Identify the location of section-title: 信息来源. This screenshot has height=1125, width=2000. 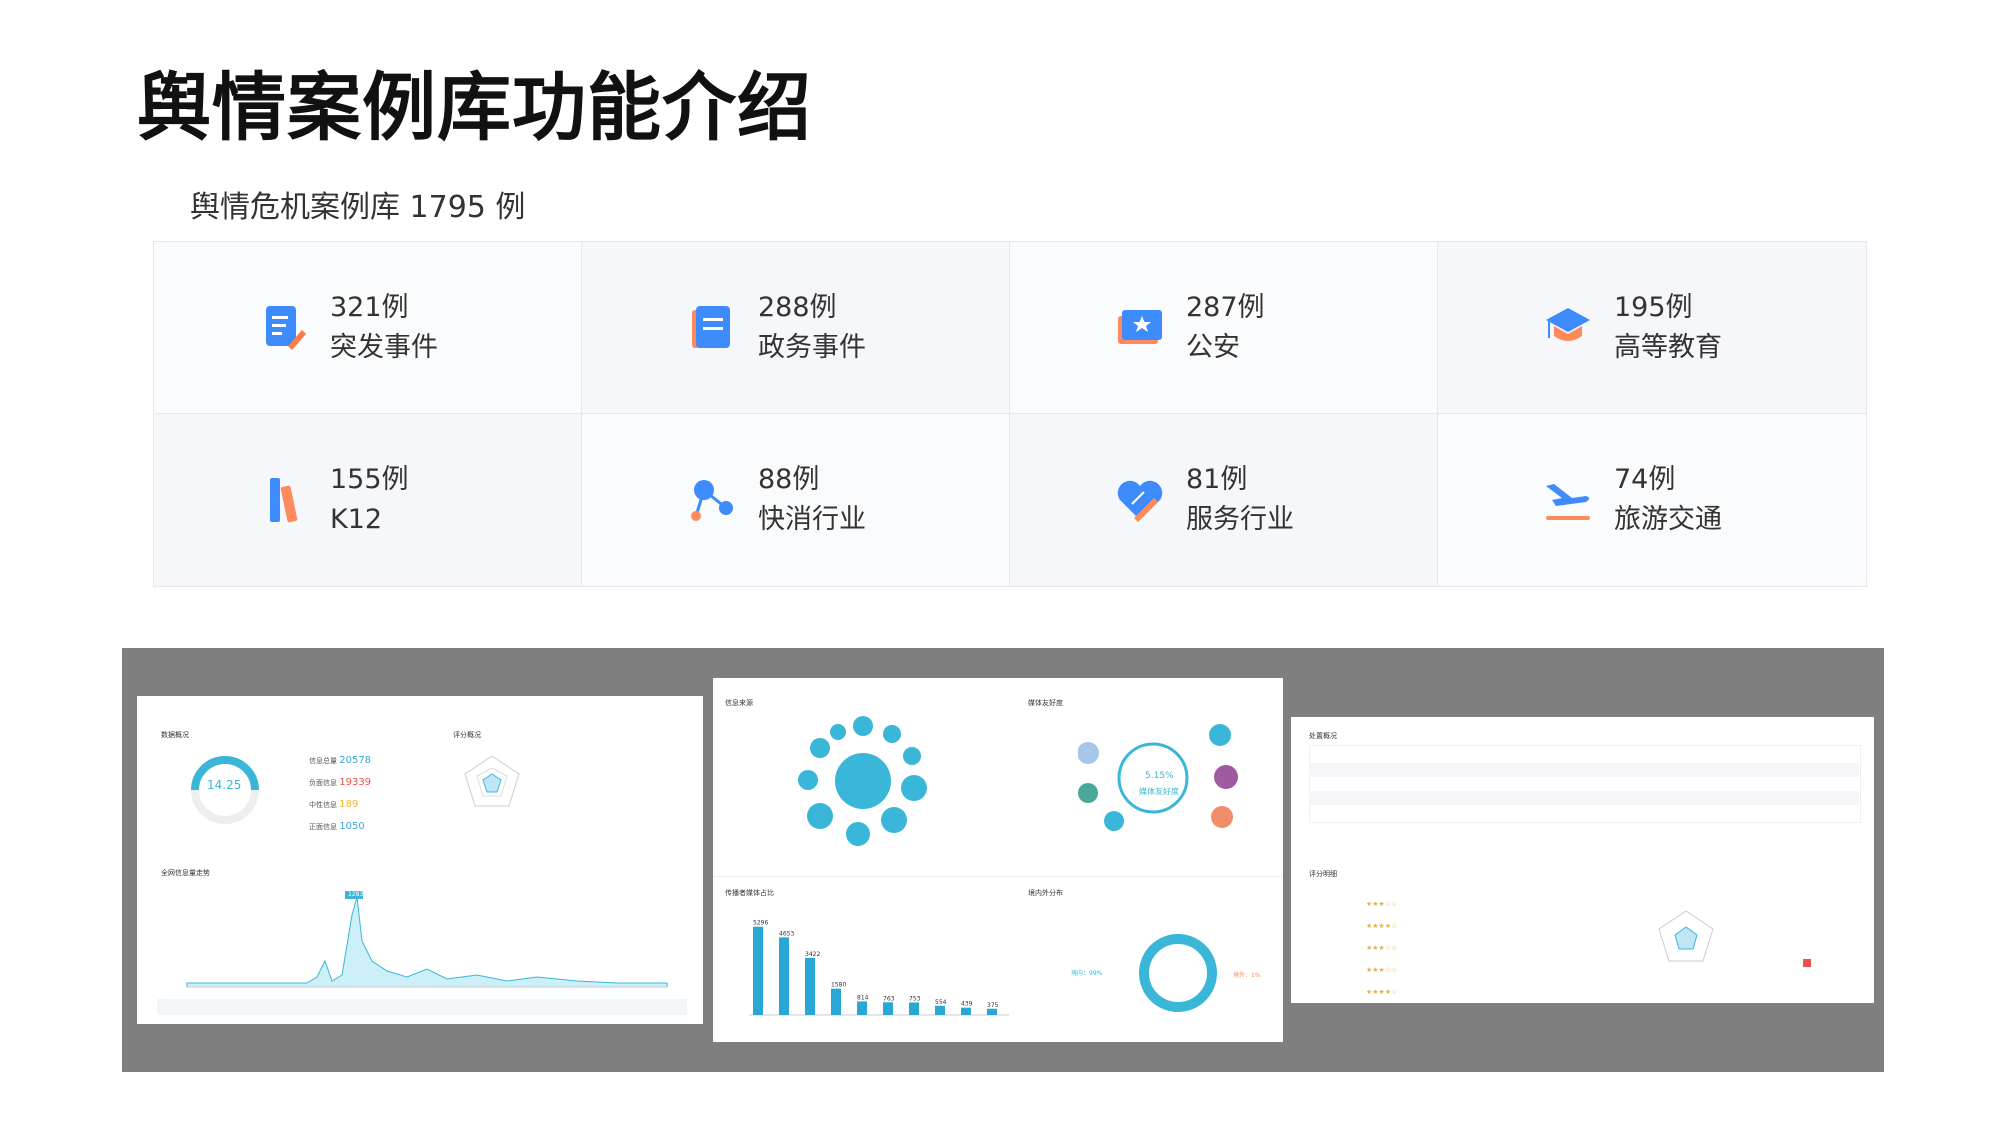
(739, 703).